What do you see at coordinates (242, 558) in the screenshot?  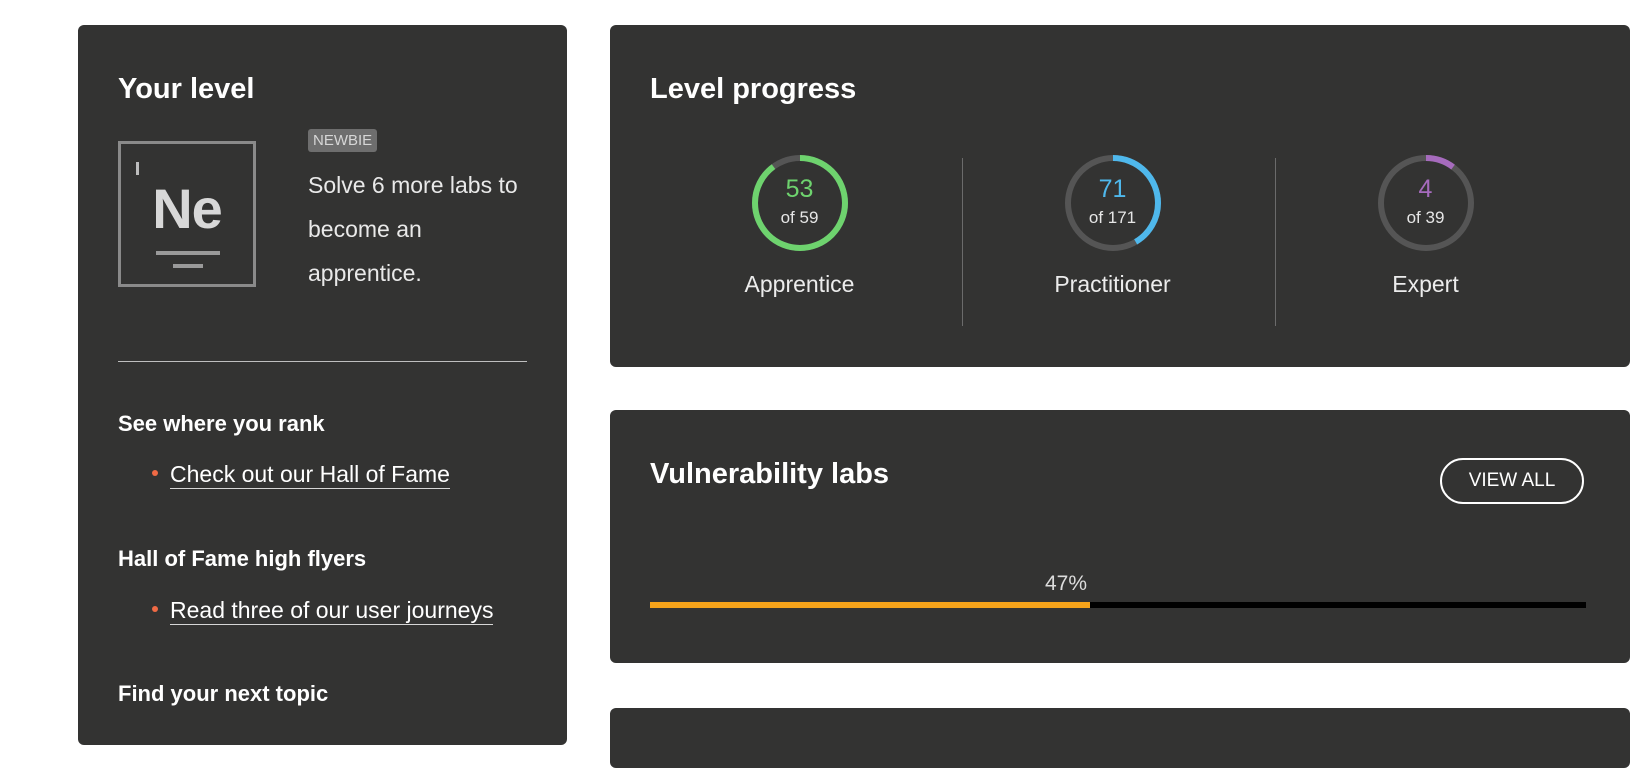 I see `high-flyers-heading: Hall of Fame high flyers` at bounding box center [242, 558].